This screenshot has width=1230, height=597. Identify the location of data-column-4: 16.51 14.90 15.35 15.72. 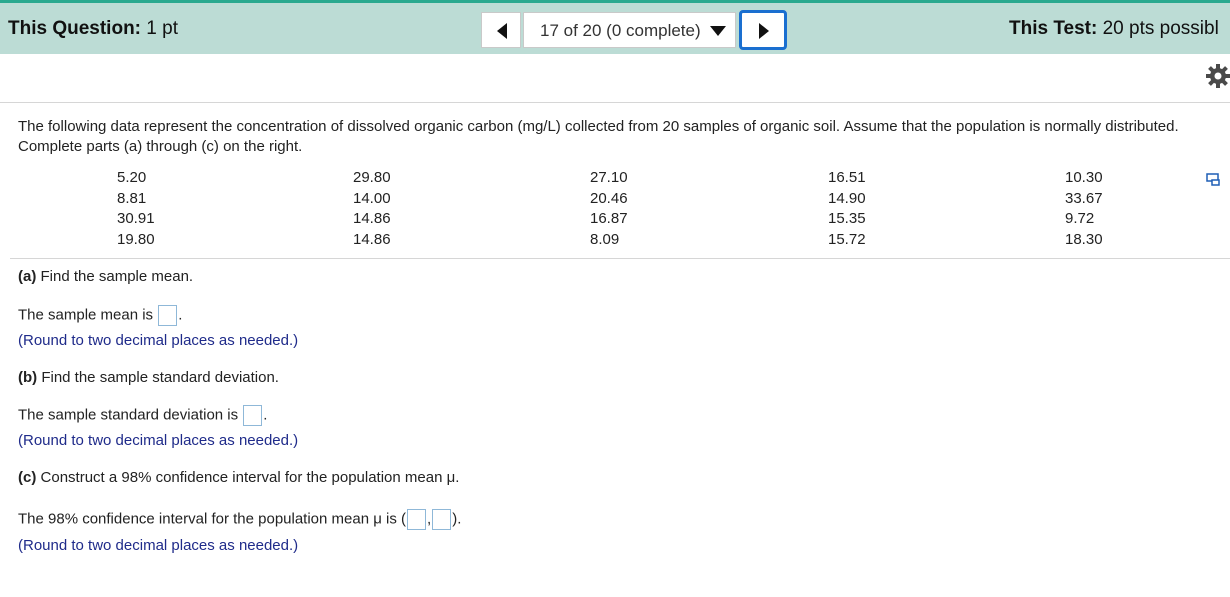
(847, 209).